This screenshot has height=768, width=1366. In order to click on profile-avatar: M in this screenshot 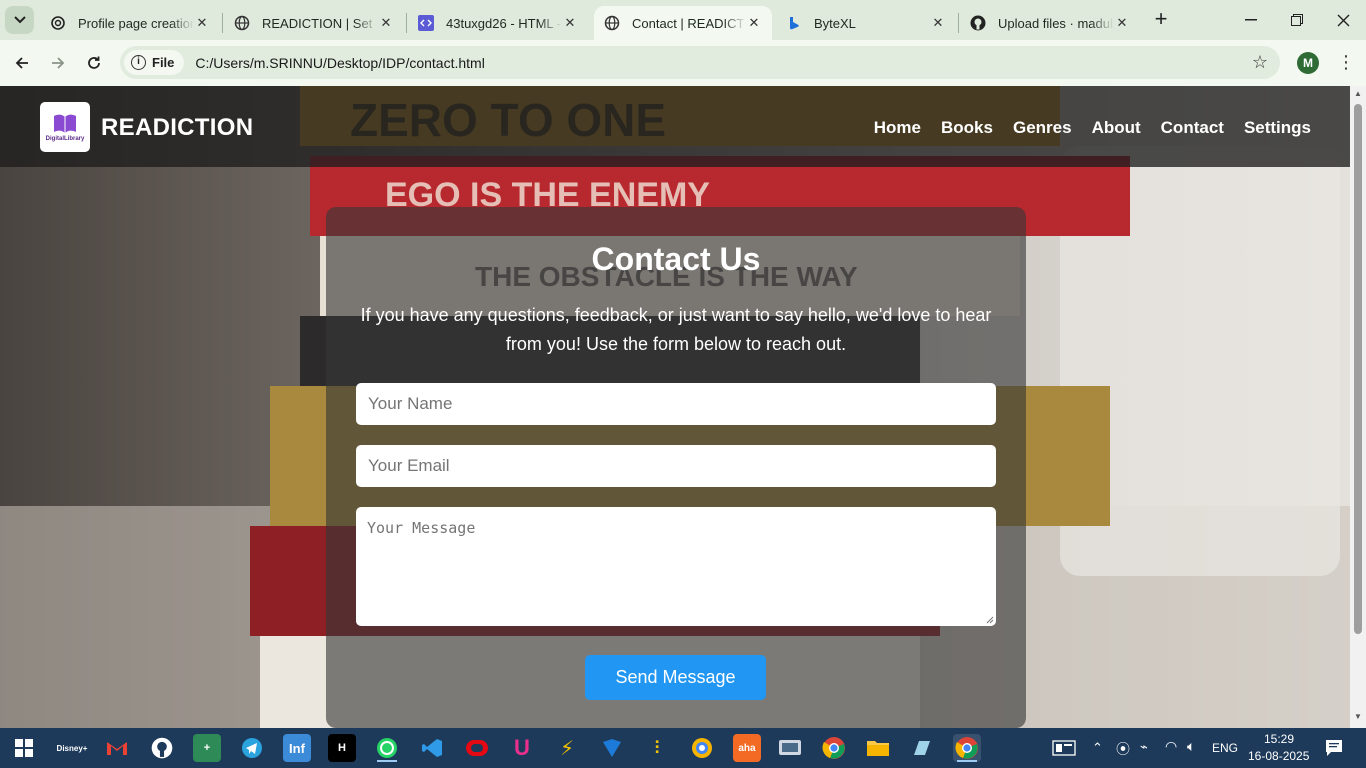, I will do `click(1308, 63)`.